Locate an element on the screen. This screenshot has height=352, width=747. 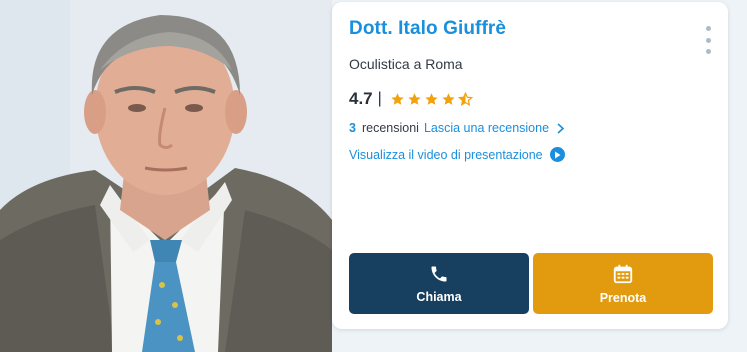
chevron-right-icon is located at coordinates (561, 128).